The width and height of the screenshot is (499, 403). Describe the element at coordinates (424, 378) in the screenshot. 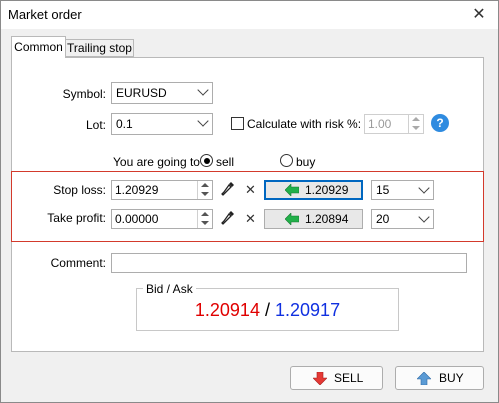

I see `blue-up-arrow-icon` at that location.